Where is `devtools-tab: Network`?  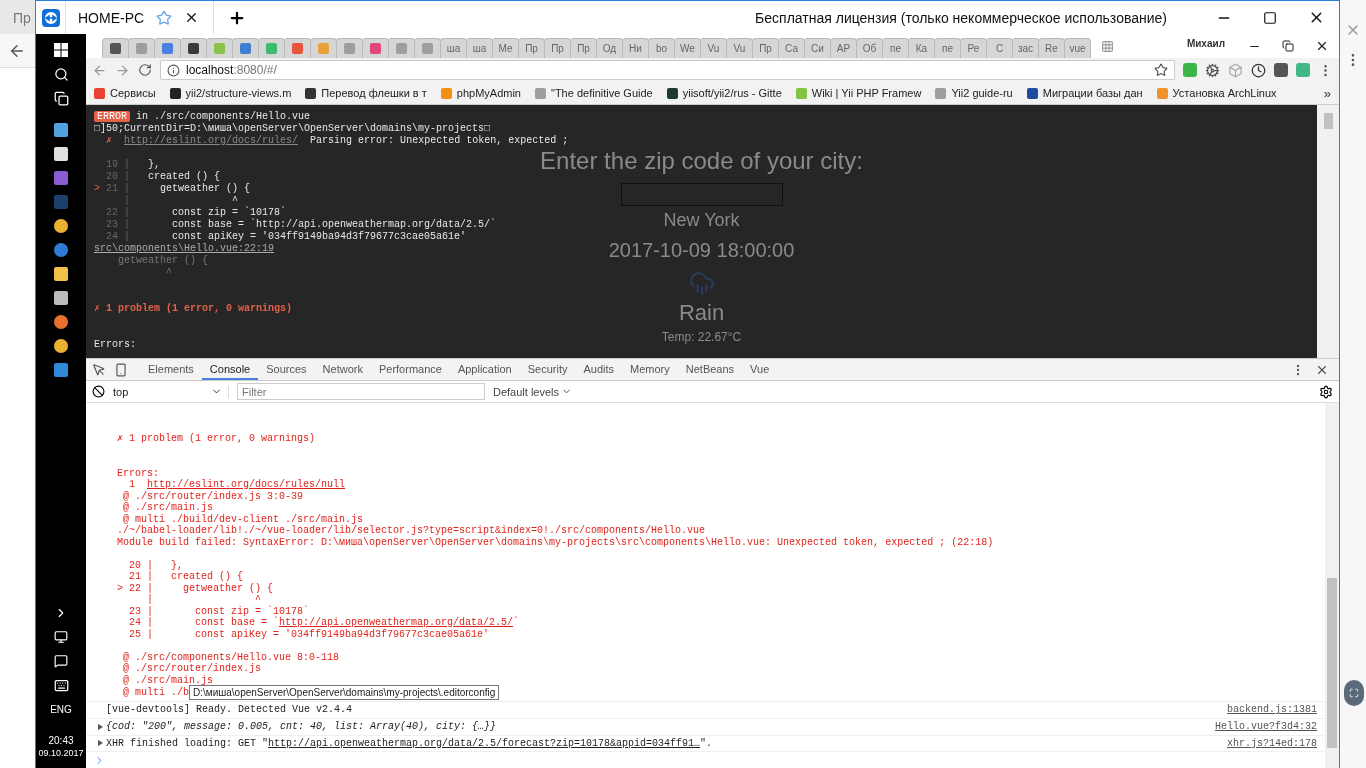
devtools-tab: Network is located at coordinates (342, 369).